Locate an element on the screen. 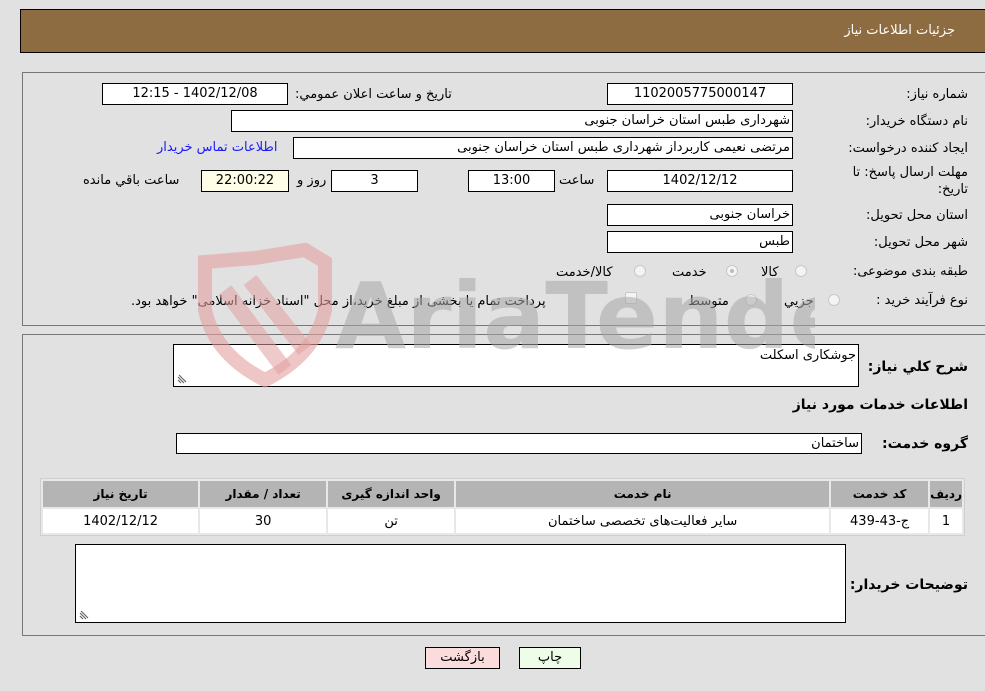 The image size is (985, 691). category-option-goods: کالا is located at coordinates (770, 272).